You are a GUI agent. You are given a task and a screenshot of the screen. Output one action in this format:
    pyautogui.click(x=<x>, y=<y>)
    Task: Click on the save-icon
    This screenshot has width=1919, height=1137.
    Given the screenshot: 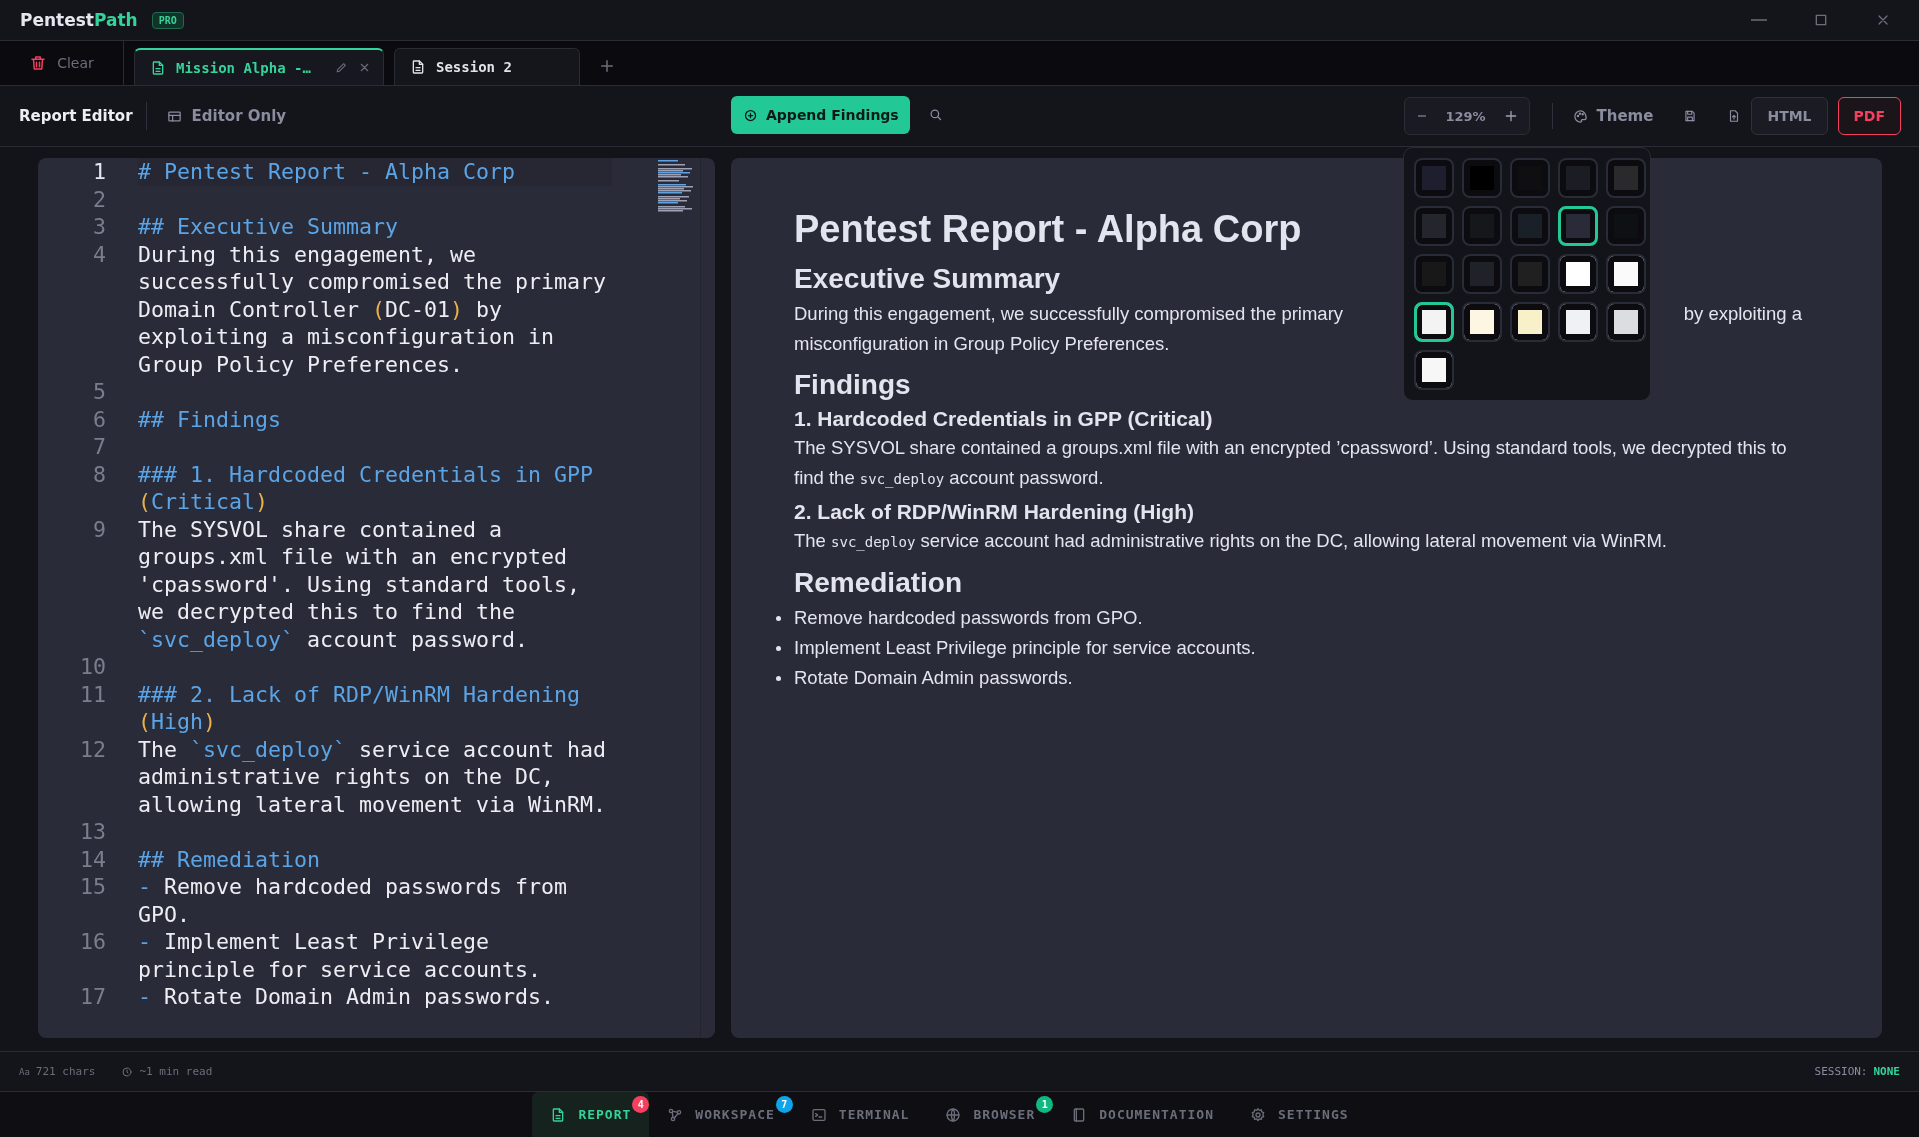 What is the action you would take?
    pyautogui.click(x=1690, y=116)
    